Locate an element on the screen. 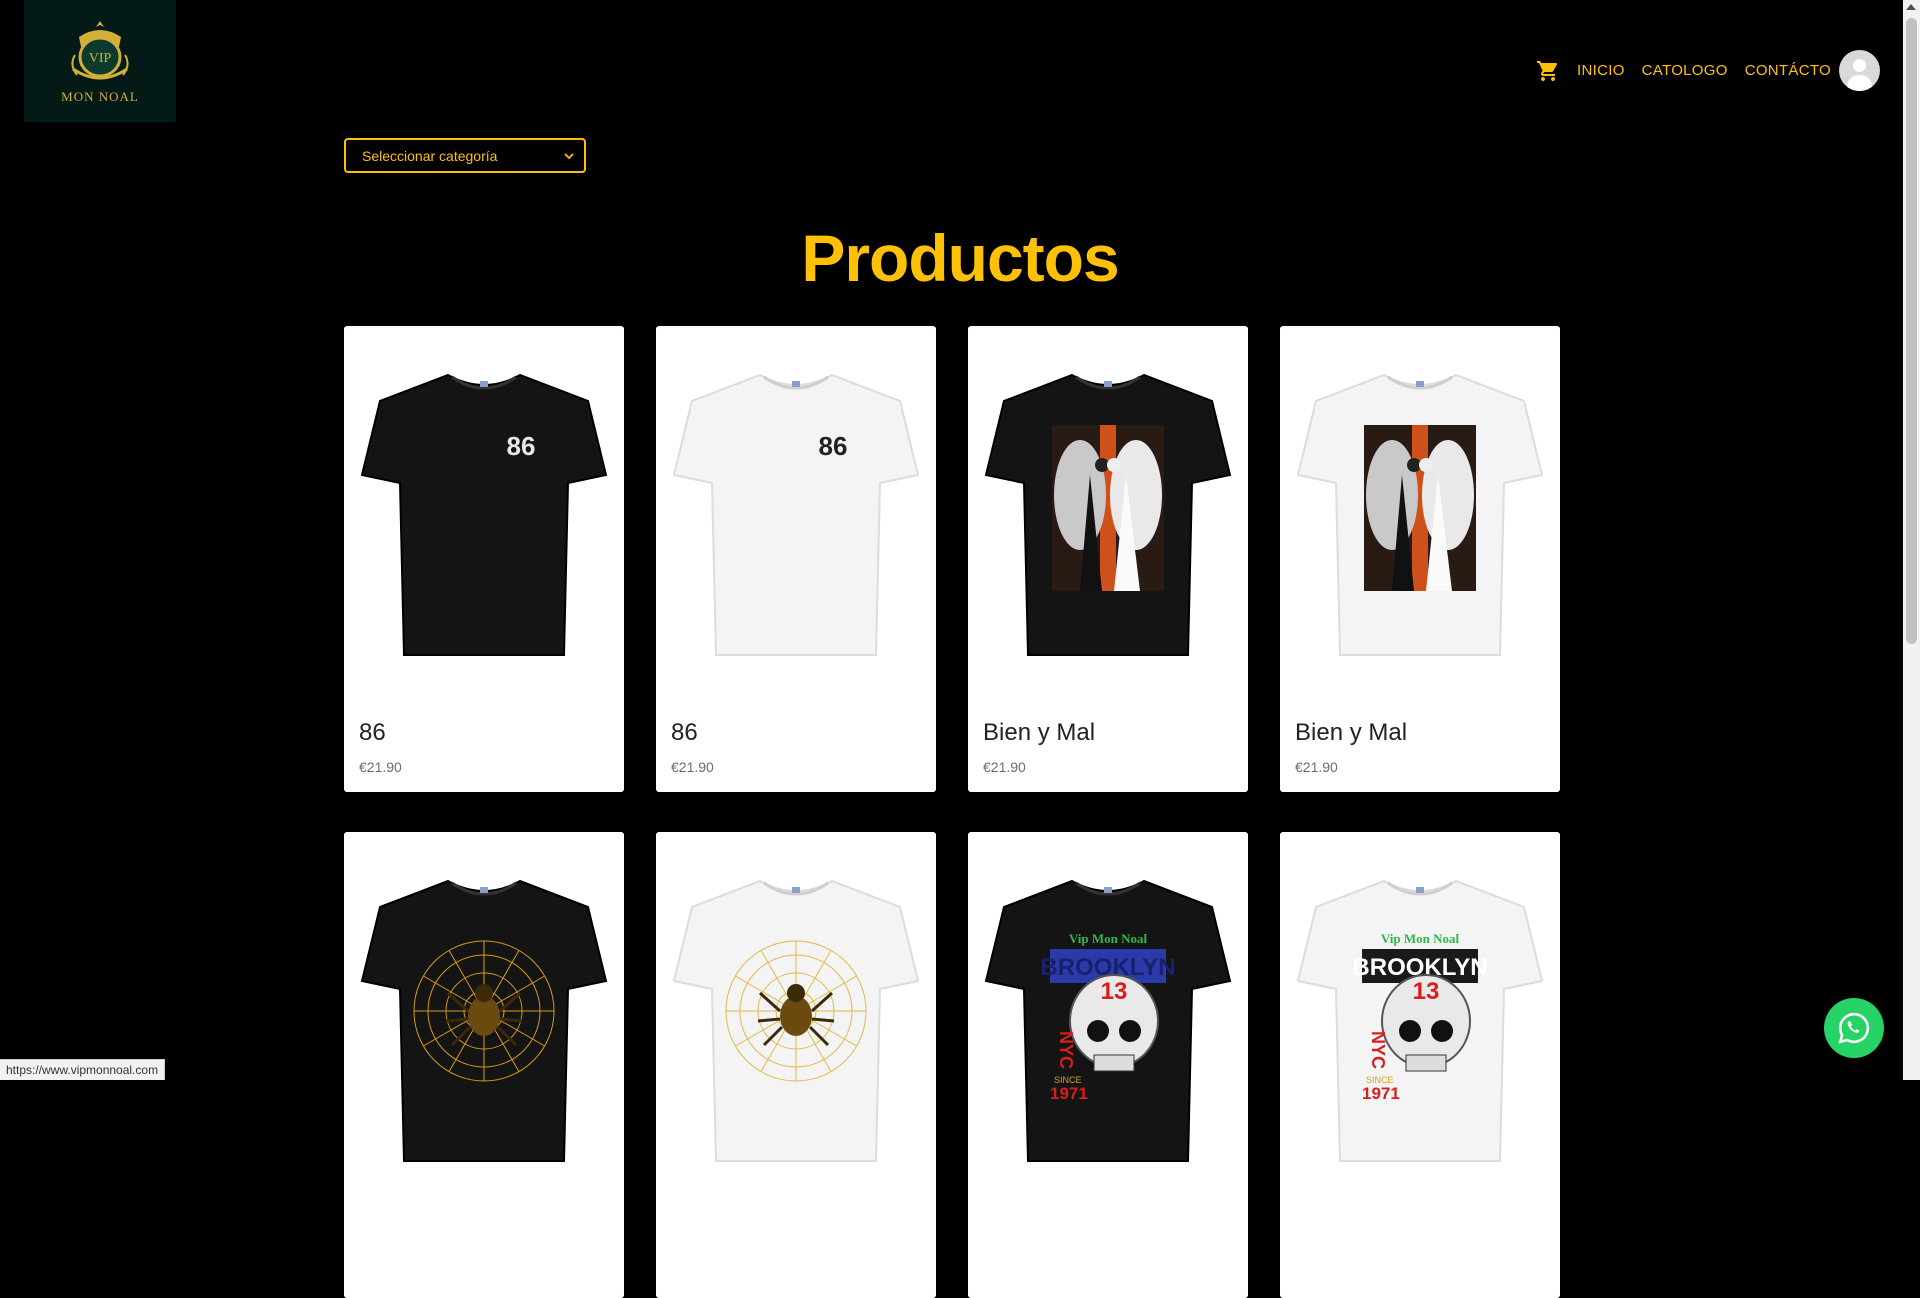 This screenshot has width=1920, height=1298. scrollbar is located at coordinates (1911, 540).